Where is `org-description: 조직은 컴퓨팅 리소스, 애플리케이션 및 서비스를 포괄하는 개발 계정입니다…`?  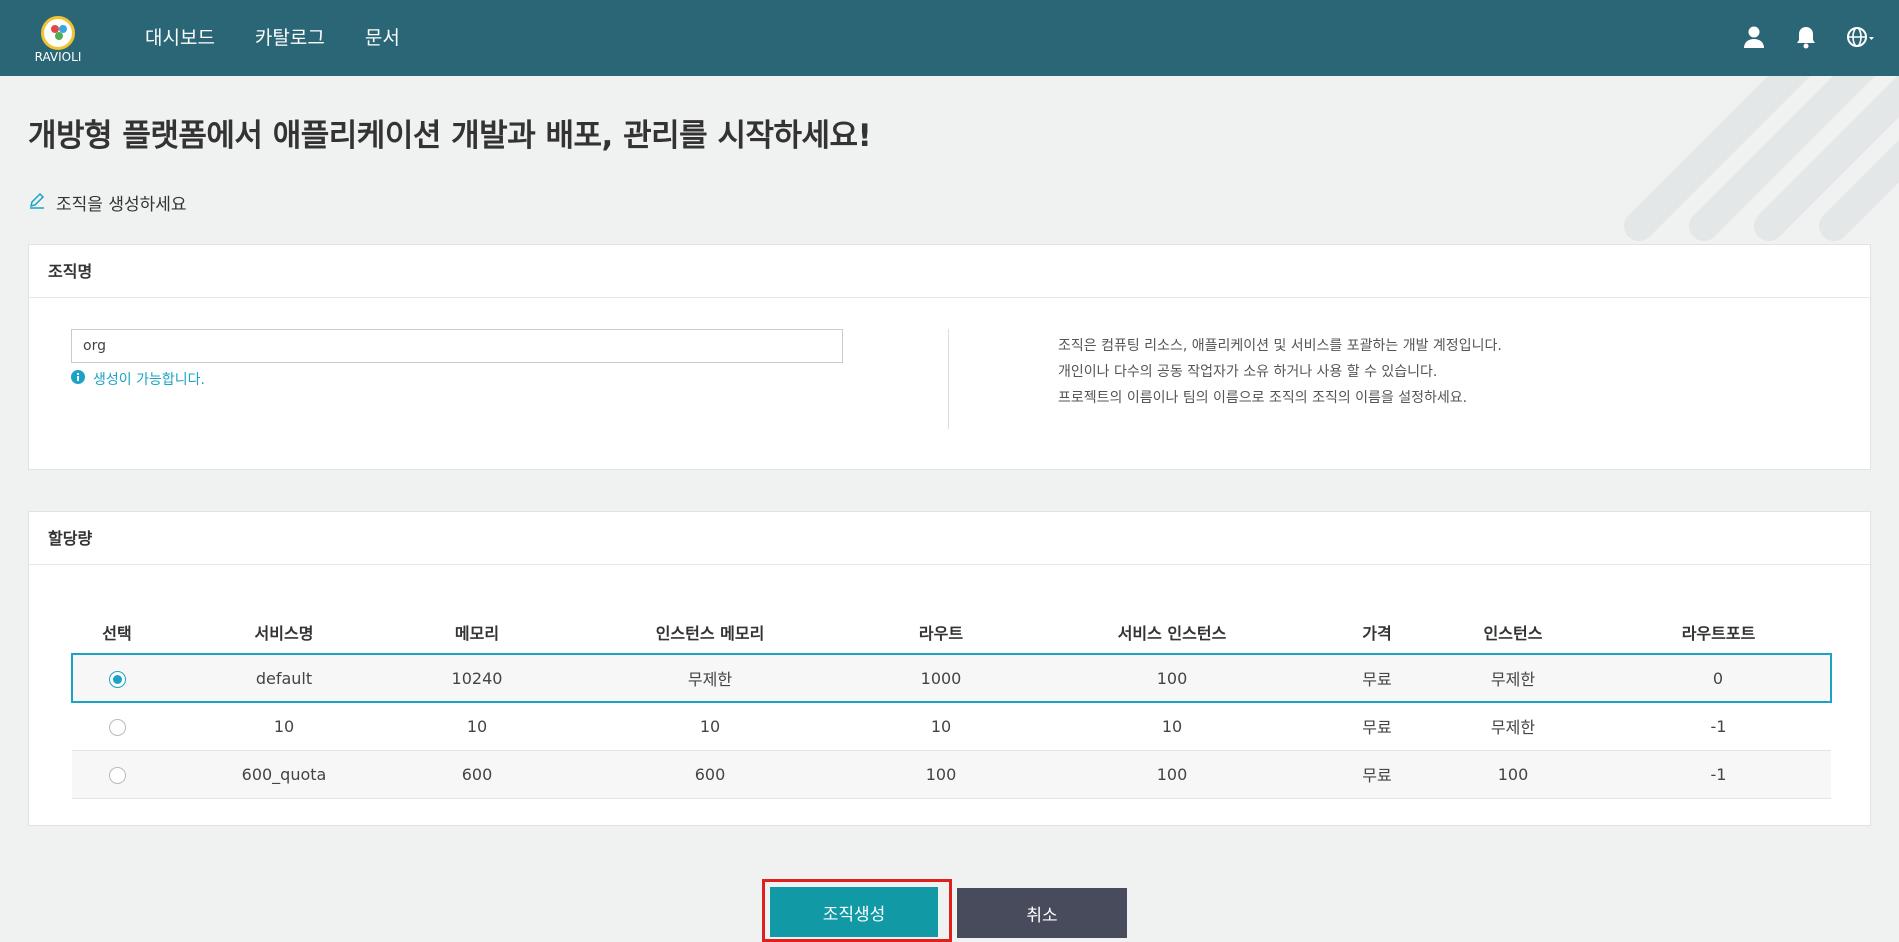 org-description: 조직은 컴퓨팅 리소스, 애플리케이션 및 서비스를 포괄하는 개발 계정입니다… is located at coordinates (1280, 372).